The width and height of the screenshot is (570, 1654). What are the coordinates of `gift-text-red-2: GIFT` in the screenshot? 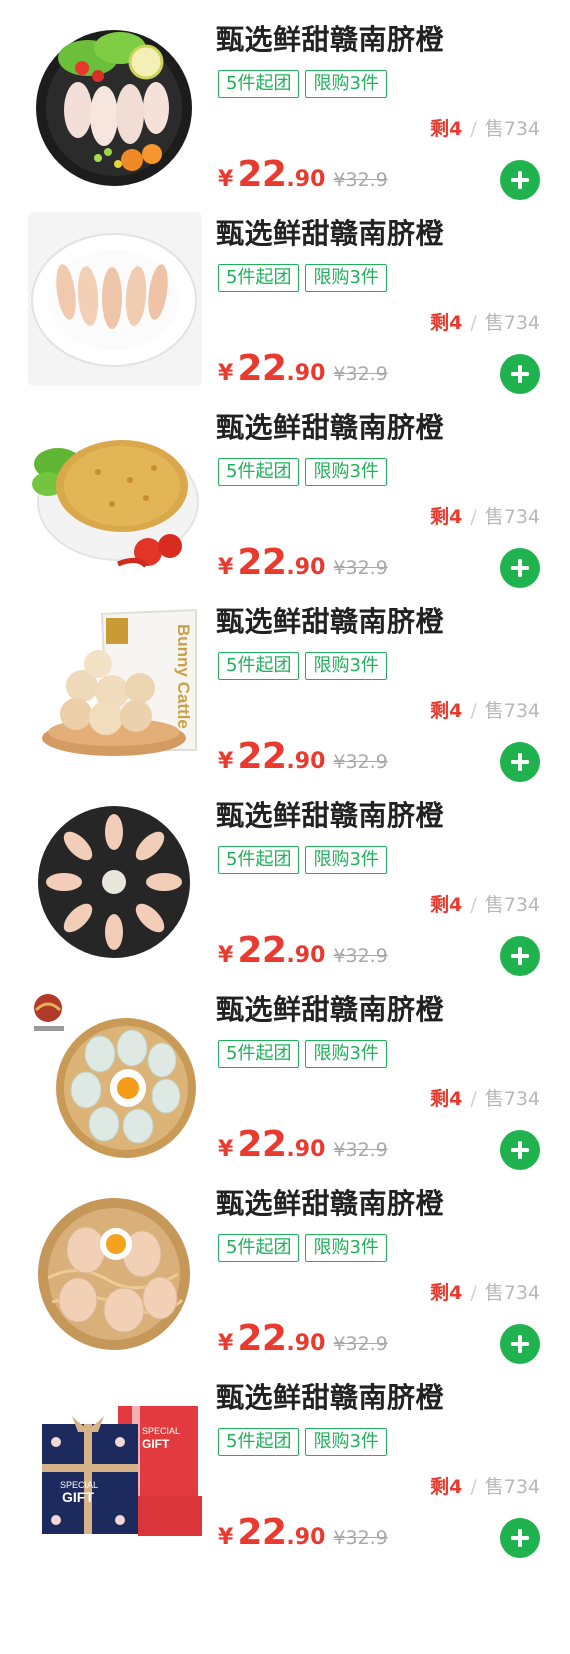 It's located at (156, 1444).